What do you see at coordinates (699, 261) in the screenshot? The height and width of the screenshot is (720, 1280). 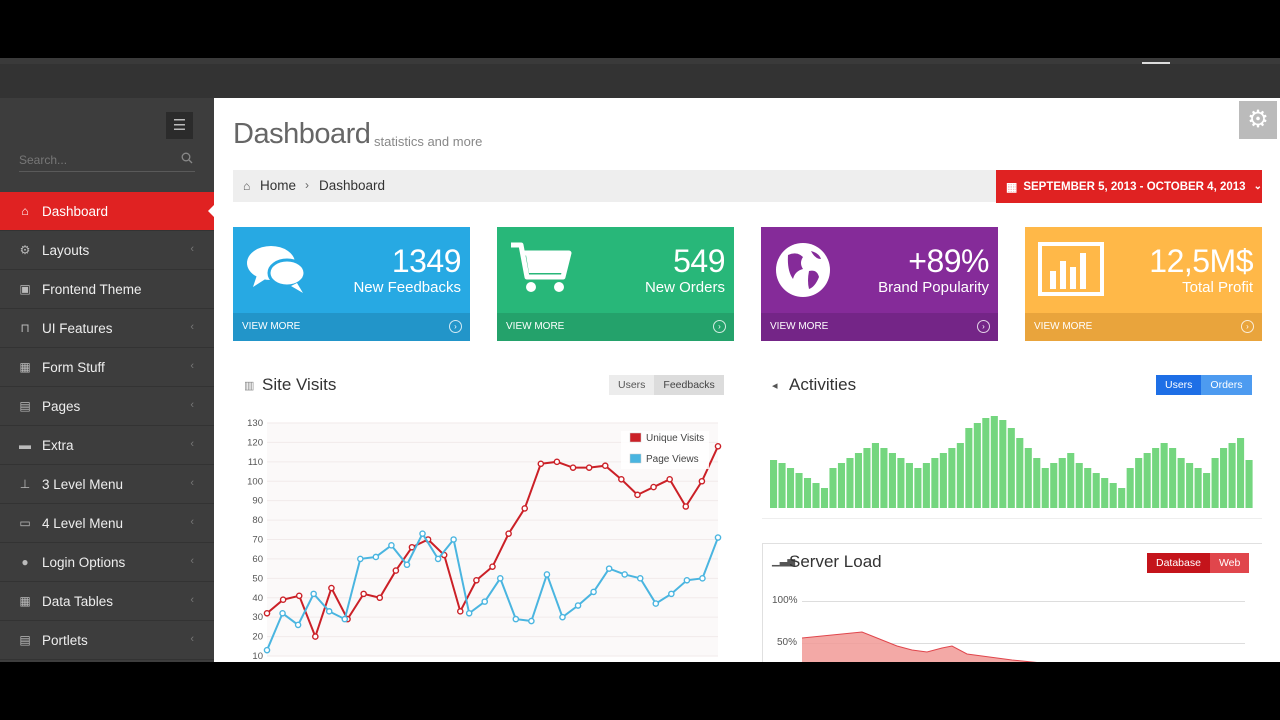 I see `stat-number: 549` at bounding box center [699, 261].